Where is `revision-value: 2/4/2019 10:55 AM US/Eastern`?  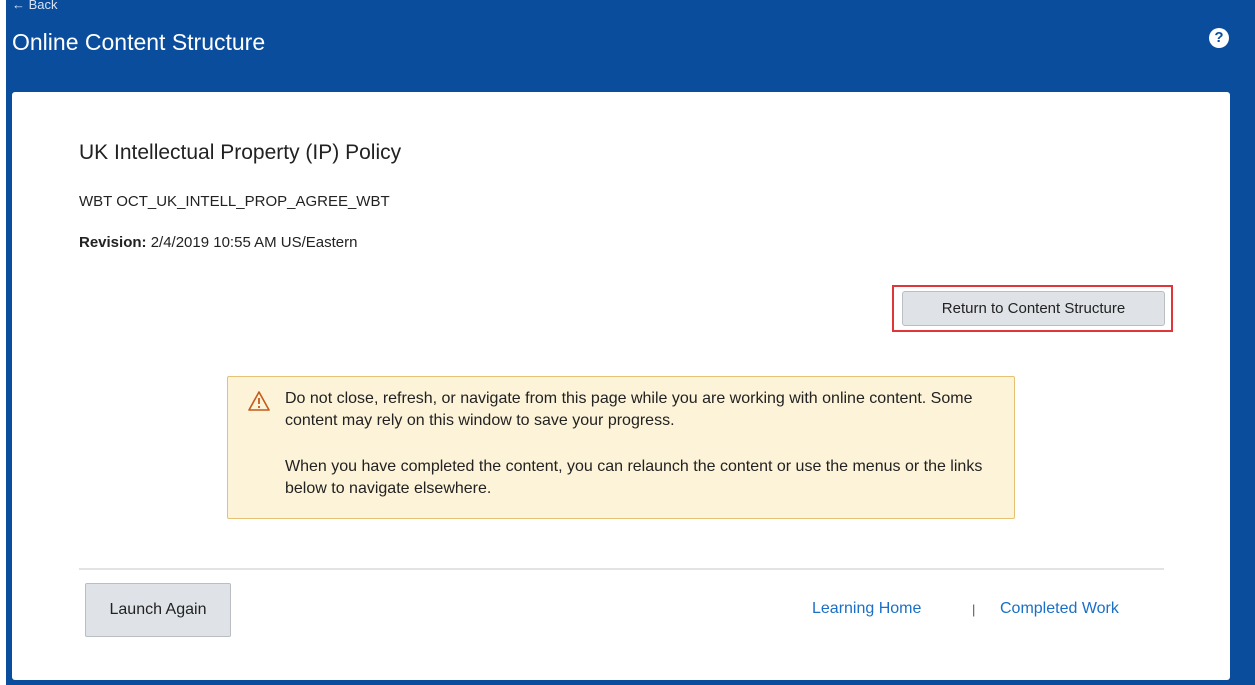
revision-value: 2/4/2019 10:55 AM US/Eastern is located at coordinates (254, 242).